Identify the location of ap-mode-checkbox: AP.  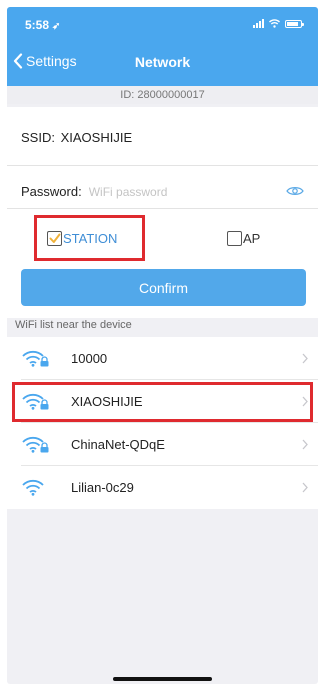
(243, 238).